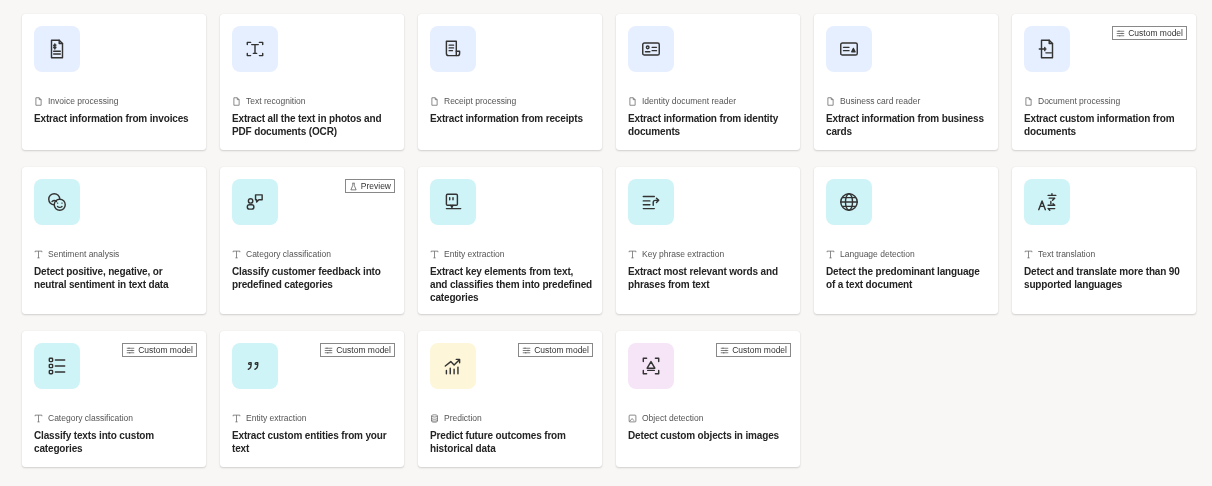 The height and width of the screenshot is (486, 1212). I want to click on image-icon, so click(632, 418).